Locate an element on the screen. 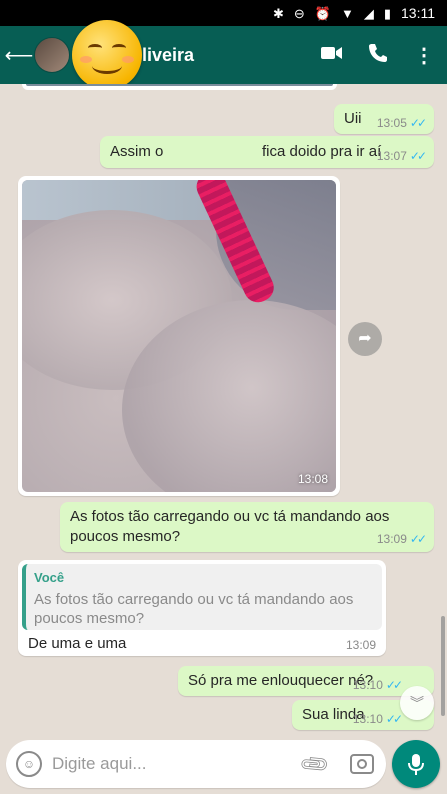 The width and height of the screenshot is (447, 794). message-input is located at coordinates (167, 764).